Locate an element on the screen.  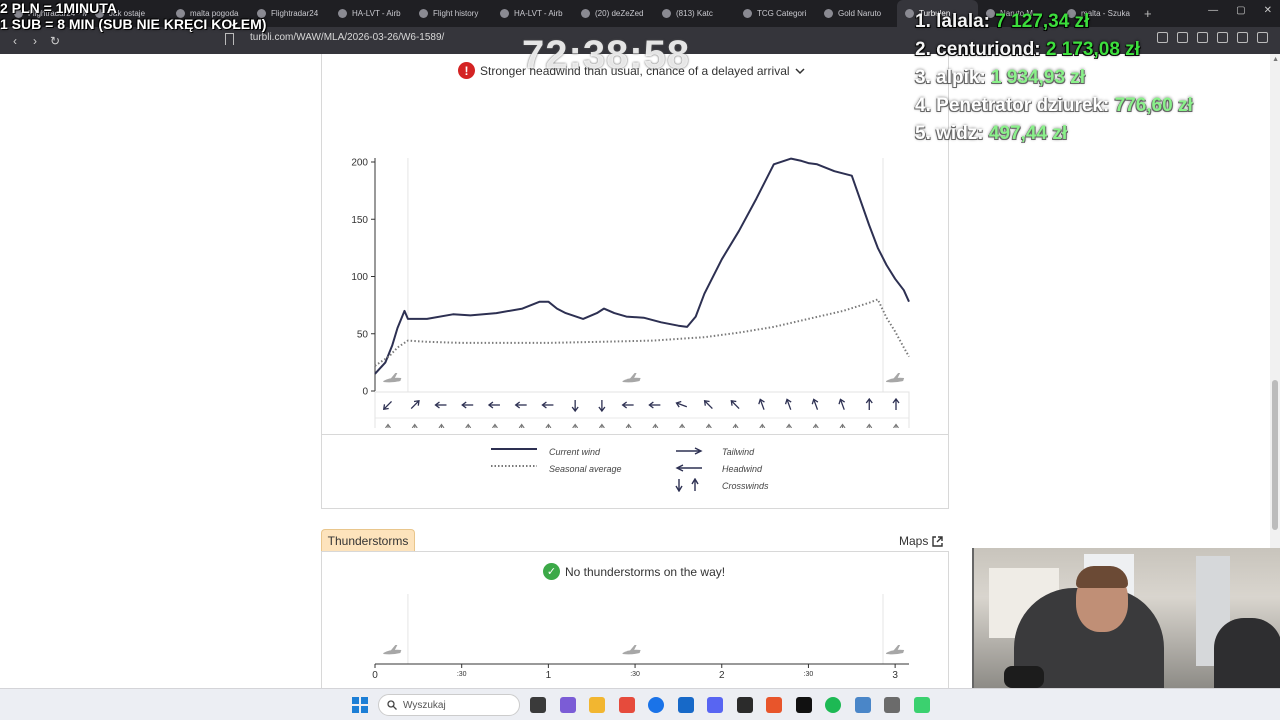
thunderstorm-status: ✓ No thunderstorms on the way! is located at coordinates (634, 571).